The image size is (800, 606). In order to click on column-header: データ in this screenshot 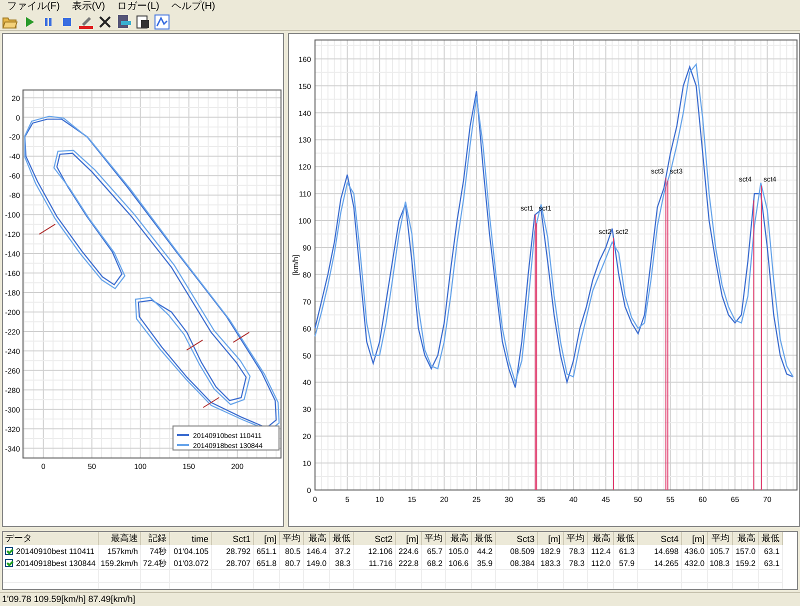, I will do `click(50, 538)`.